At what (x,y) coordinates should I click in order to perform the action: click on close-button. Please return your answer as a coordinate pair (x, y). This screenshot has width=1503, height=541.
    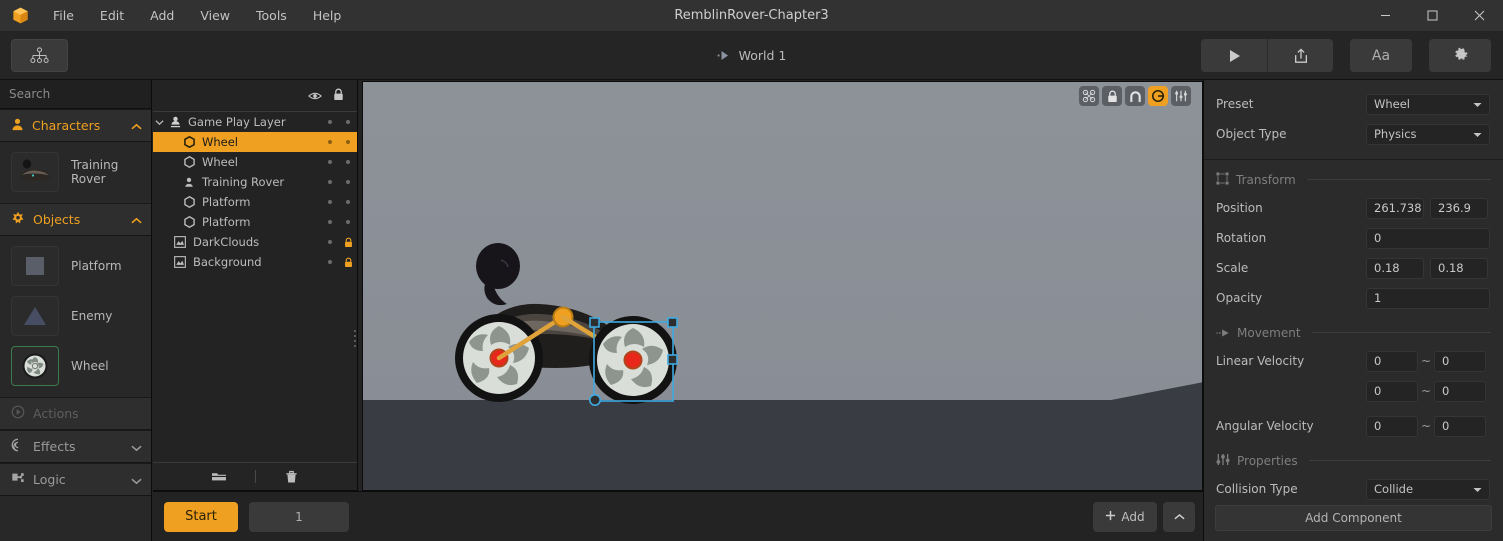
    Looking at the image, I should click on (1479, 15).